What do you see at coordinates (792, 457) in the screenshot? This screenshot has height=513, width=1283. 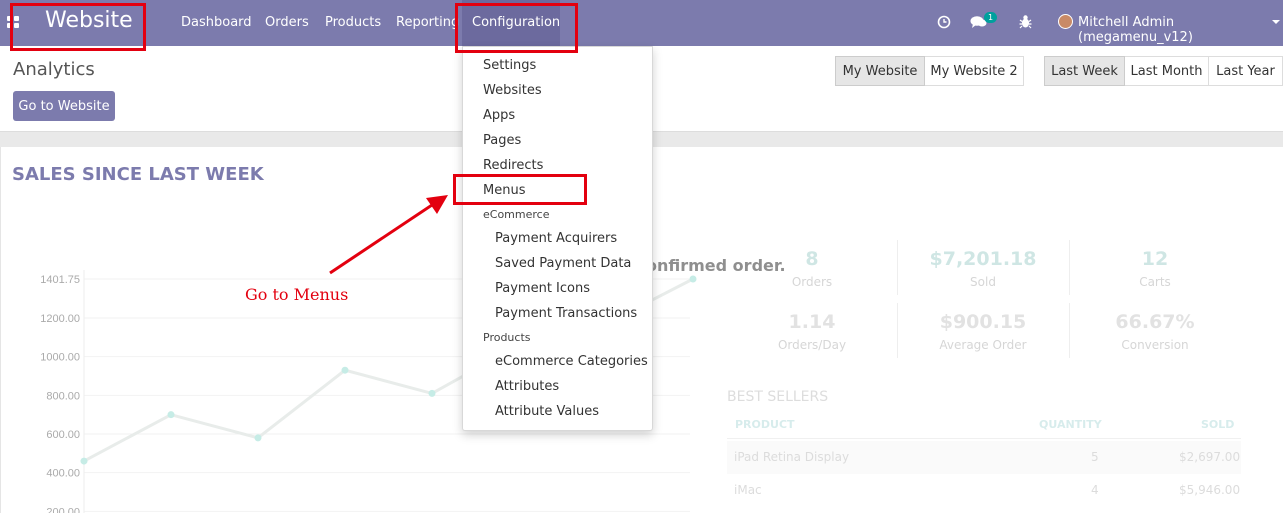 I see `product-cell: iPad Retina Display` at bounding box center [792, 457].